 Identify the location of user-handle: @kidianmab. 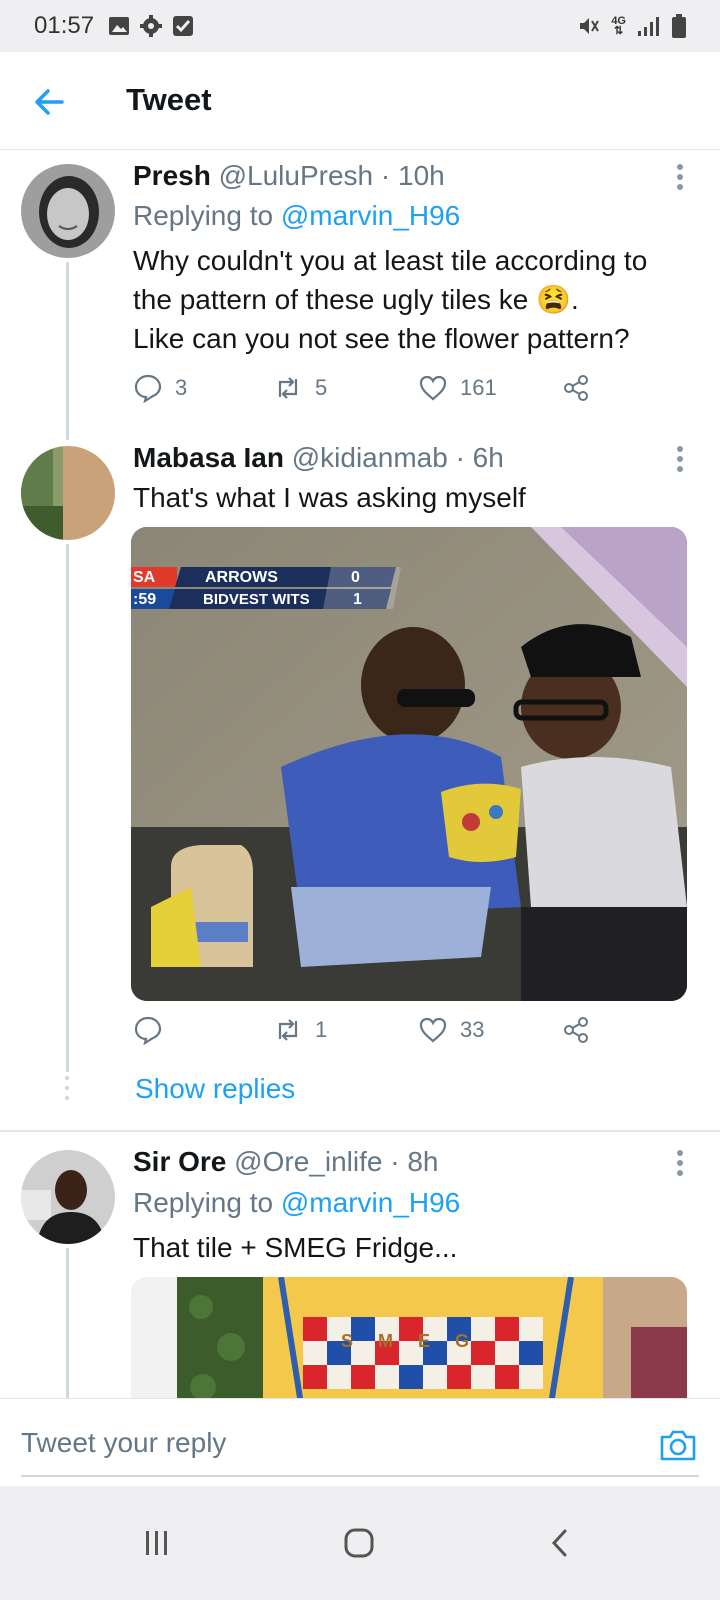
(370, 457).